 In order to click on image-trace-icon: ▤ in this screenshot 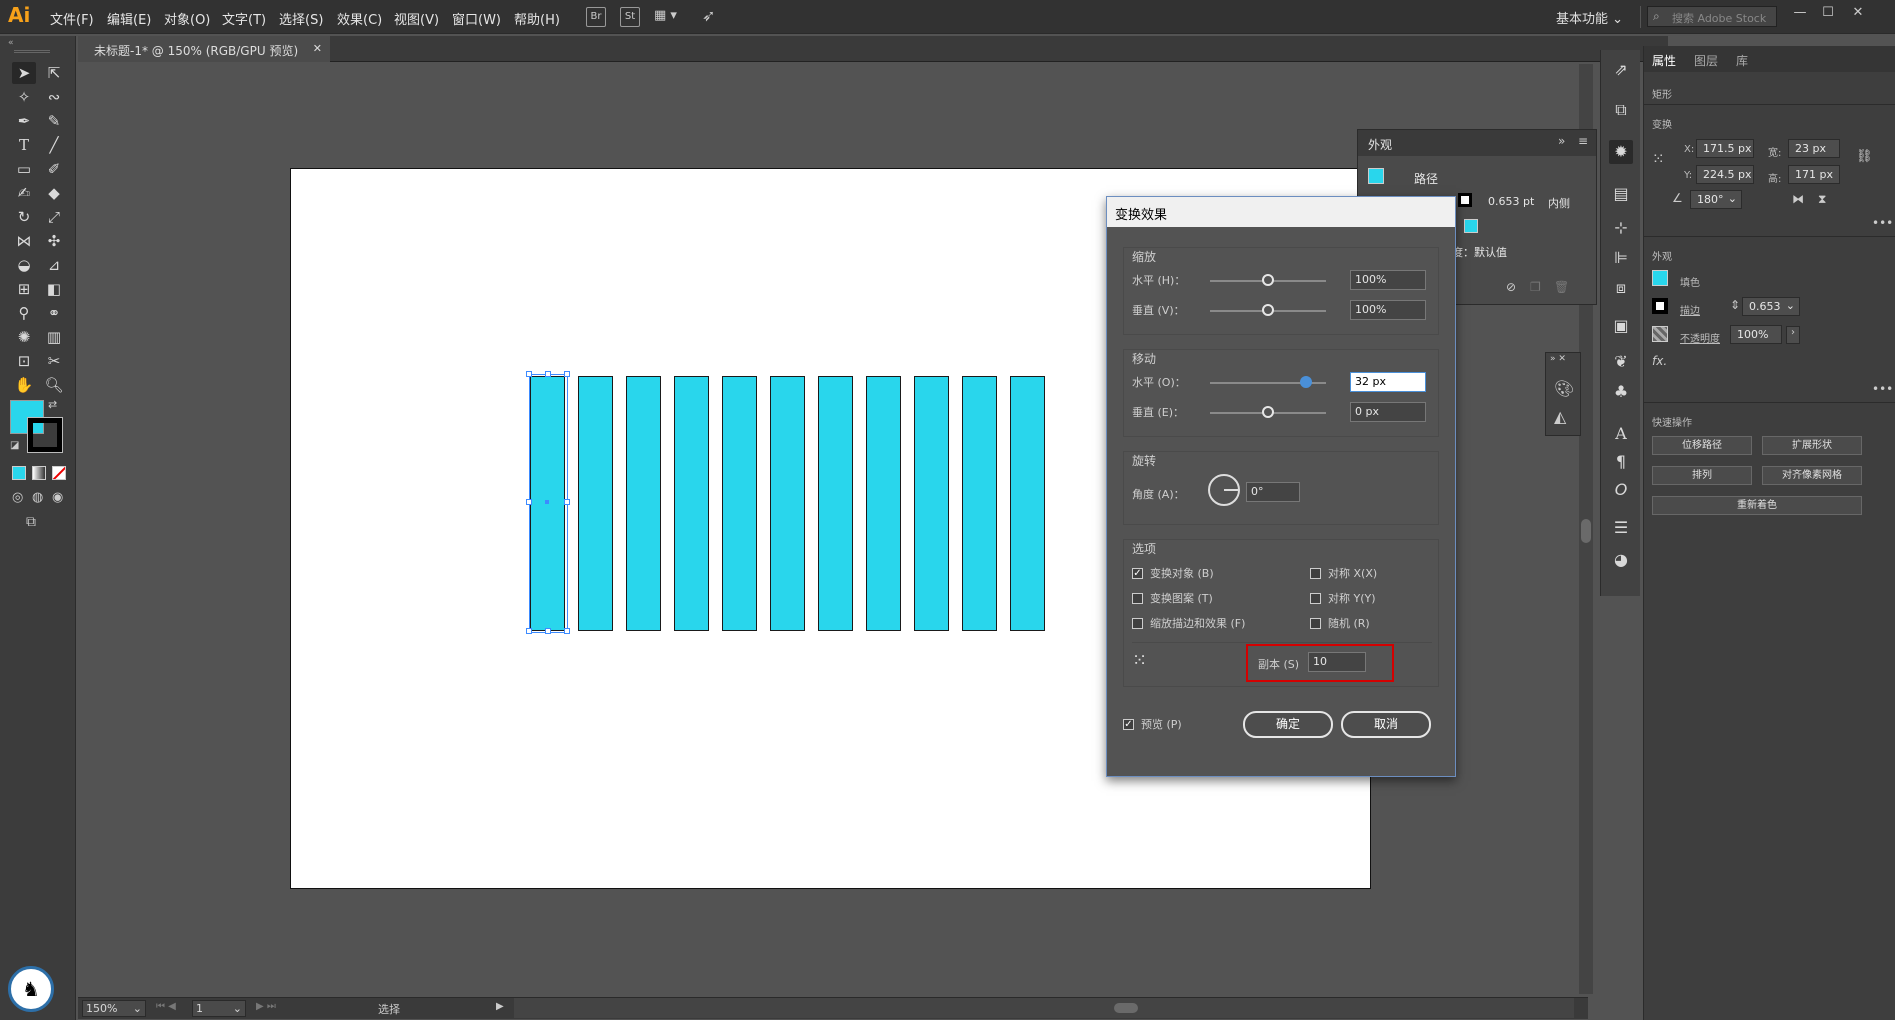, I will do `click(1621, 194)`.